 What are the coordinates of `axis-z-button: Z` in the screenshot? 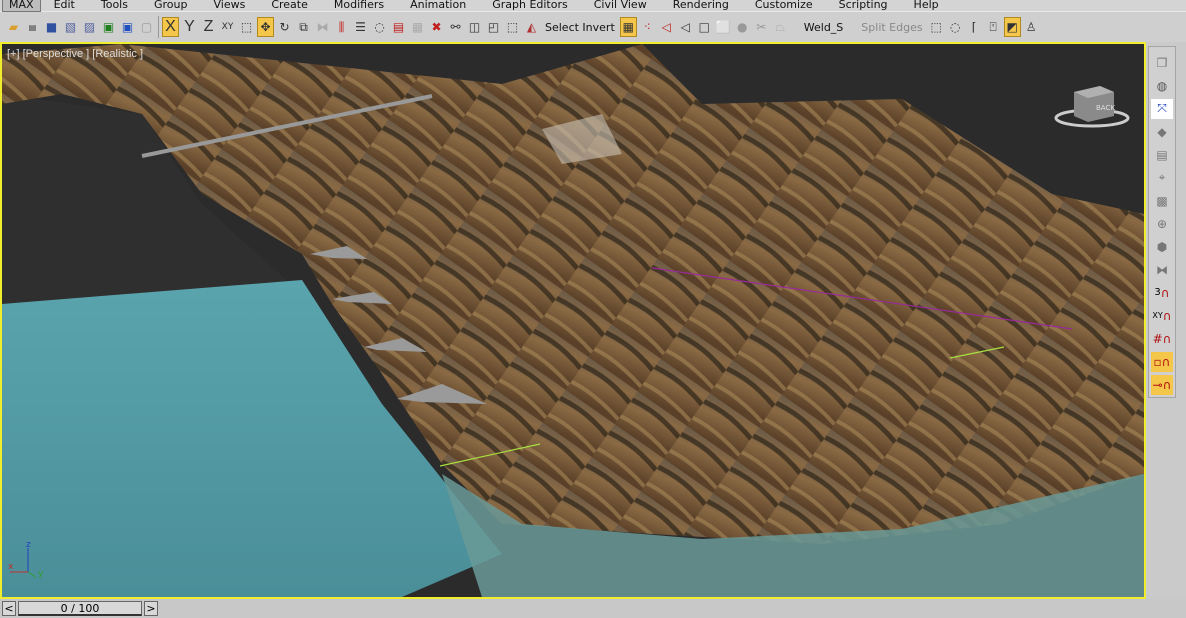 It's located at (208, 27).